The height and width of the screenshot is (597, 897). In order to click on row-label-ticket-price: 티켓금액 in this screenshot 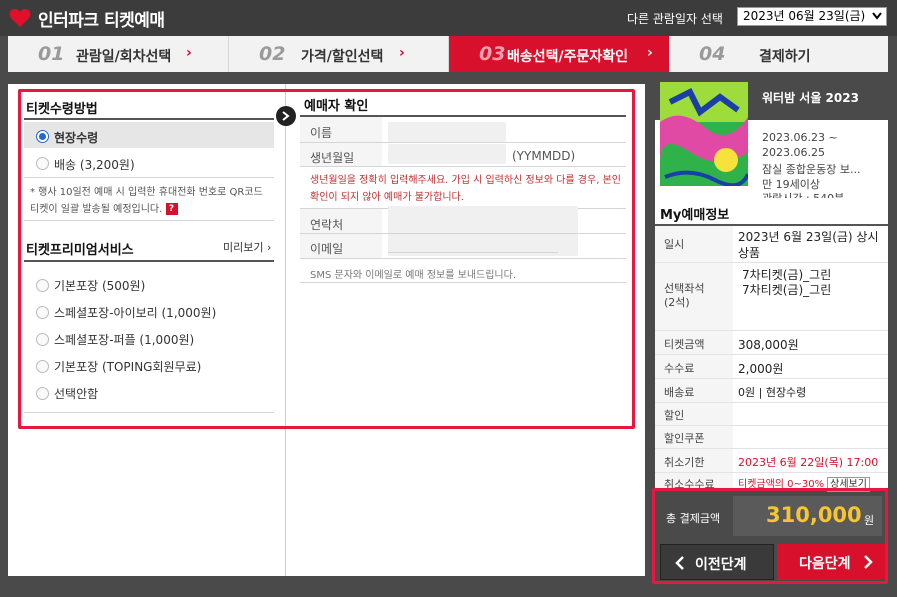, I will do `click(684, 344)`.